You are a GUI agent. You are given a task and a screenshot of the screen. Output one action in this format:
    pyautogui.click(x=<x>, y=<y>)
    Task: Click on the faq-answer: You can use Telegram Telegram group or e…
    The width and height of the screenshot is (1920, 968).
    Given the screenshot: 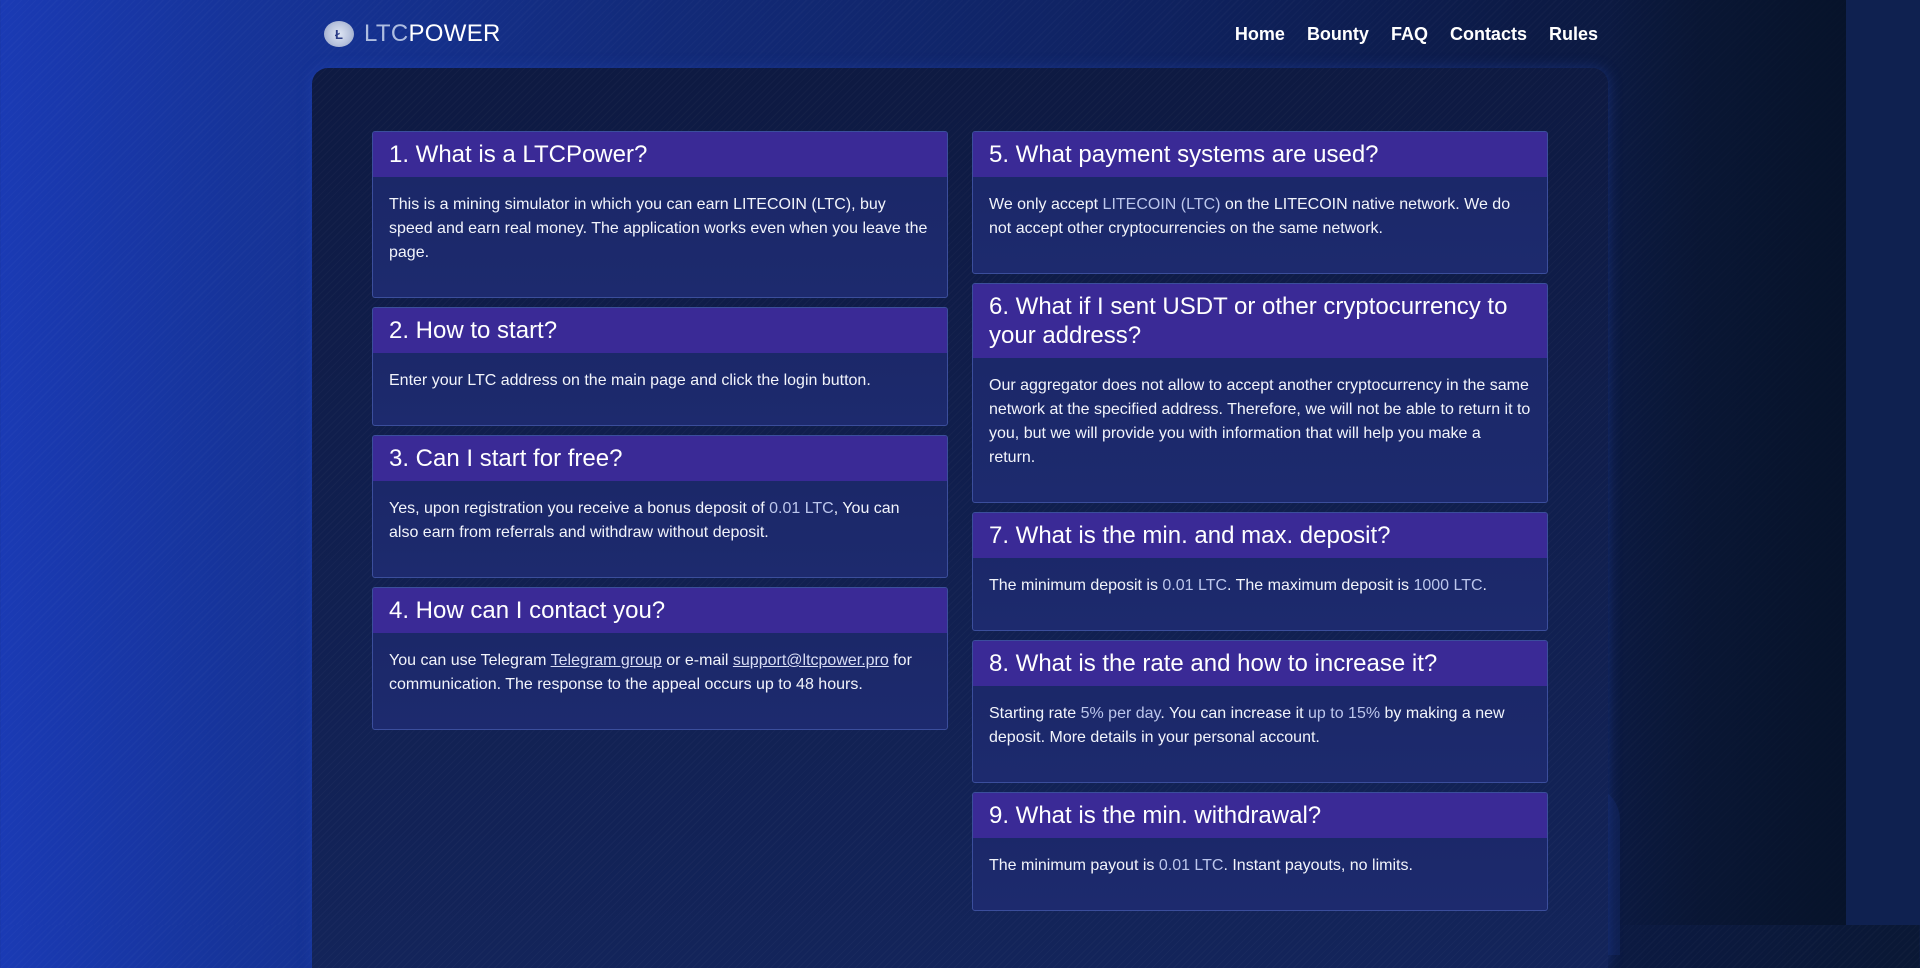 What is the action you would take?
    pyautogui.click(x=660, y=681)
    